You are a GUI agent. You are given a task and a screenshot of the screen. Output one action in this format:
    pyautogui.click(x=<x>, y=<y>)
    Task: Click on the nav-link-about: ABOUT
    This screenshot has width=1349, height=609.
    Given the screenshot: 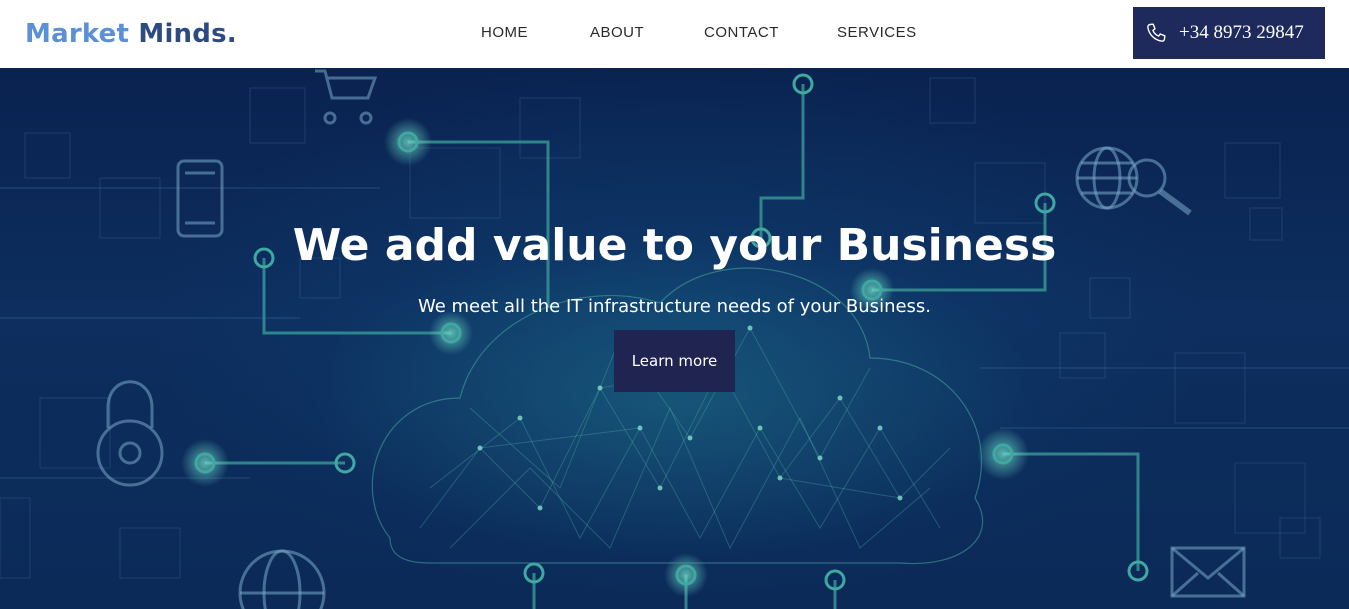 What is the action you would take?
    pyautogui.click(x=617, y=33)
    